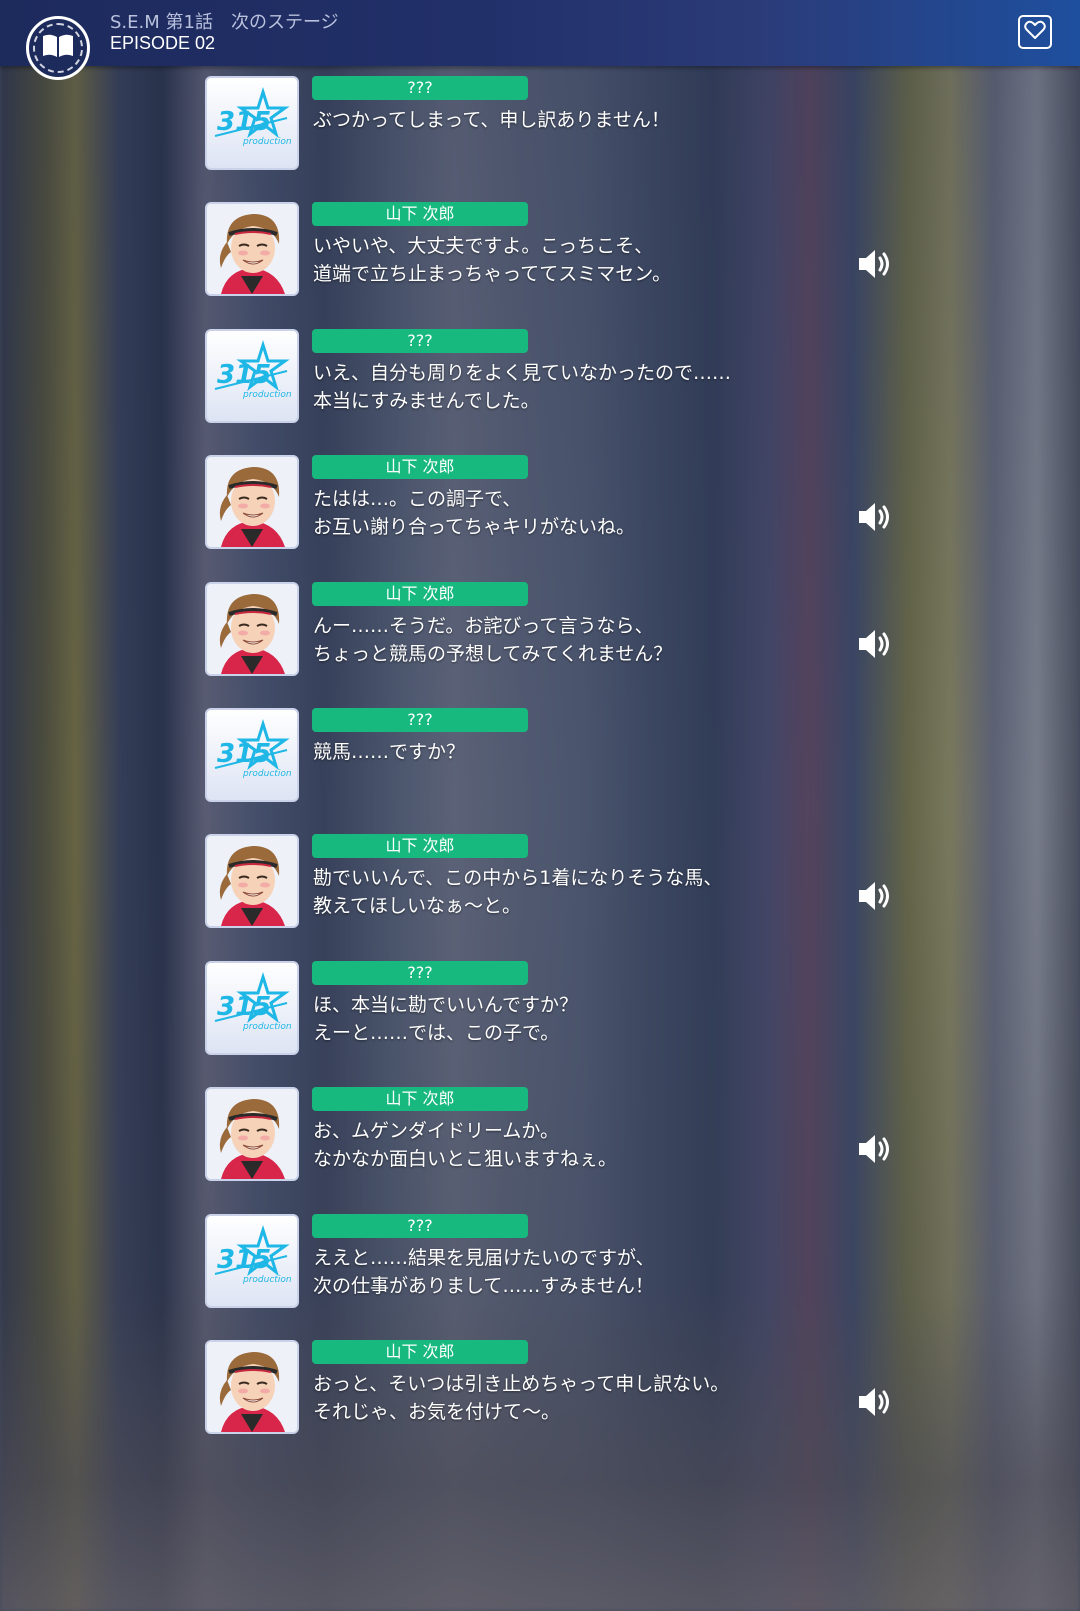  What do you see at coordinates (540, 40) in the screenshot?
I see `episode-header: S.E.M 第1話 次のステージ EPISODE 02` at bounding box center [540, 40].